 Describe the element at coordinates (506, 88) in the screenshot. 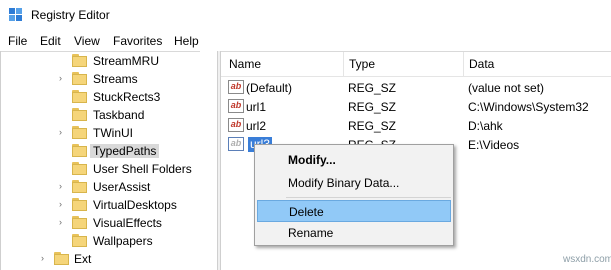

I see `value-data: (value not set)` at that location.